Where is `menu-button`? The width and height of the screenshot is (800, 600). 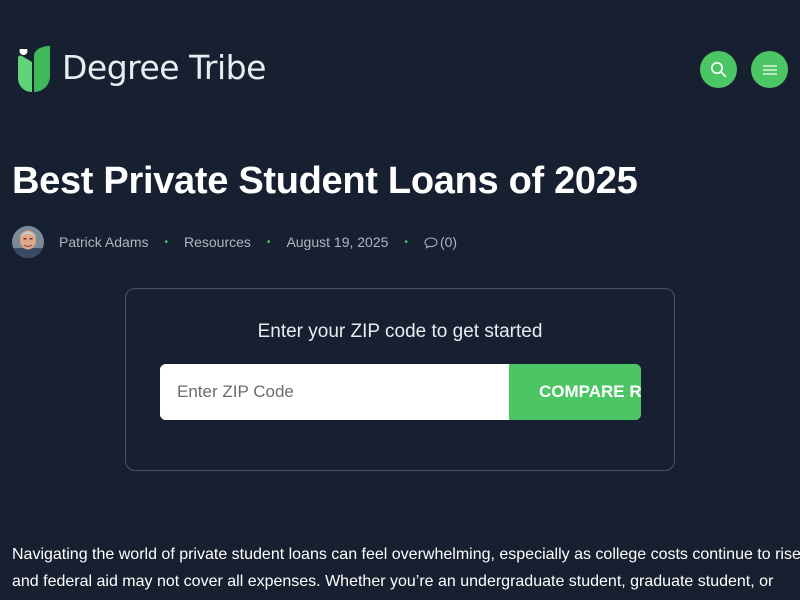 menu-button is located at coordinates (769, 69).